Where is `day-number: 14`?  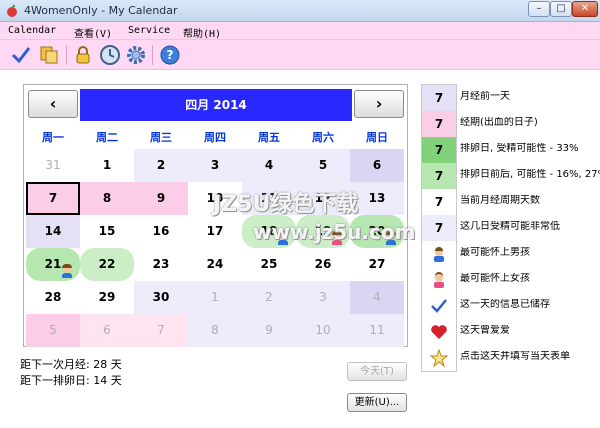 day-number: 14 is located at coordinates (53, 231).